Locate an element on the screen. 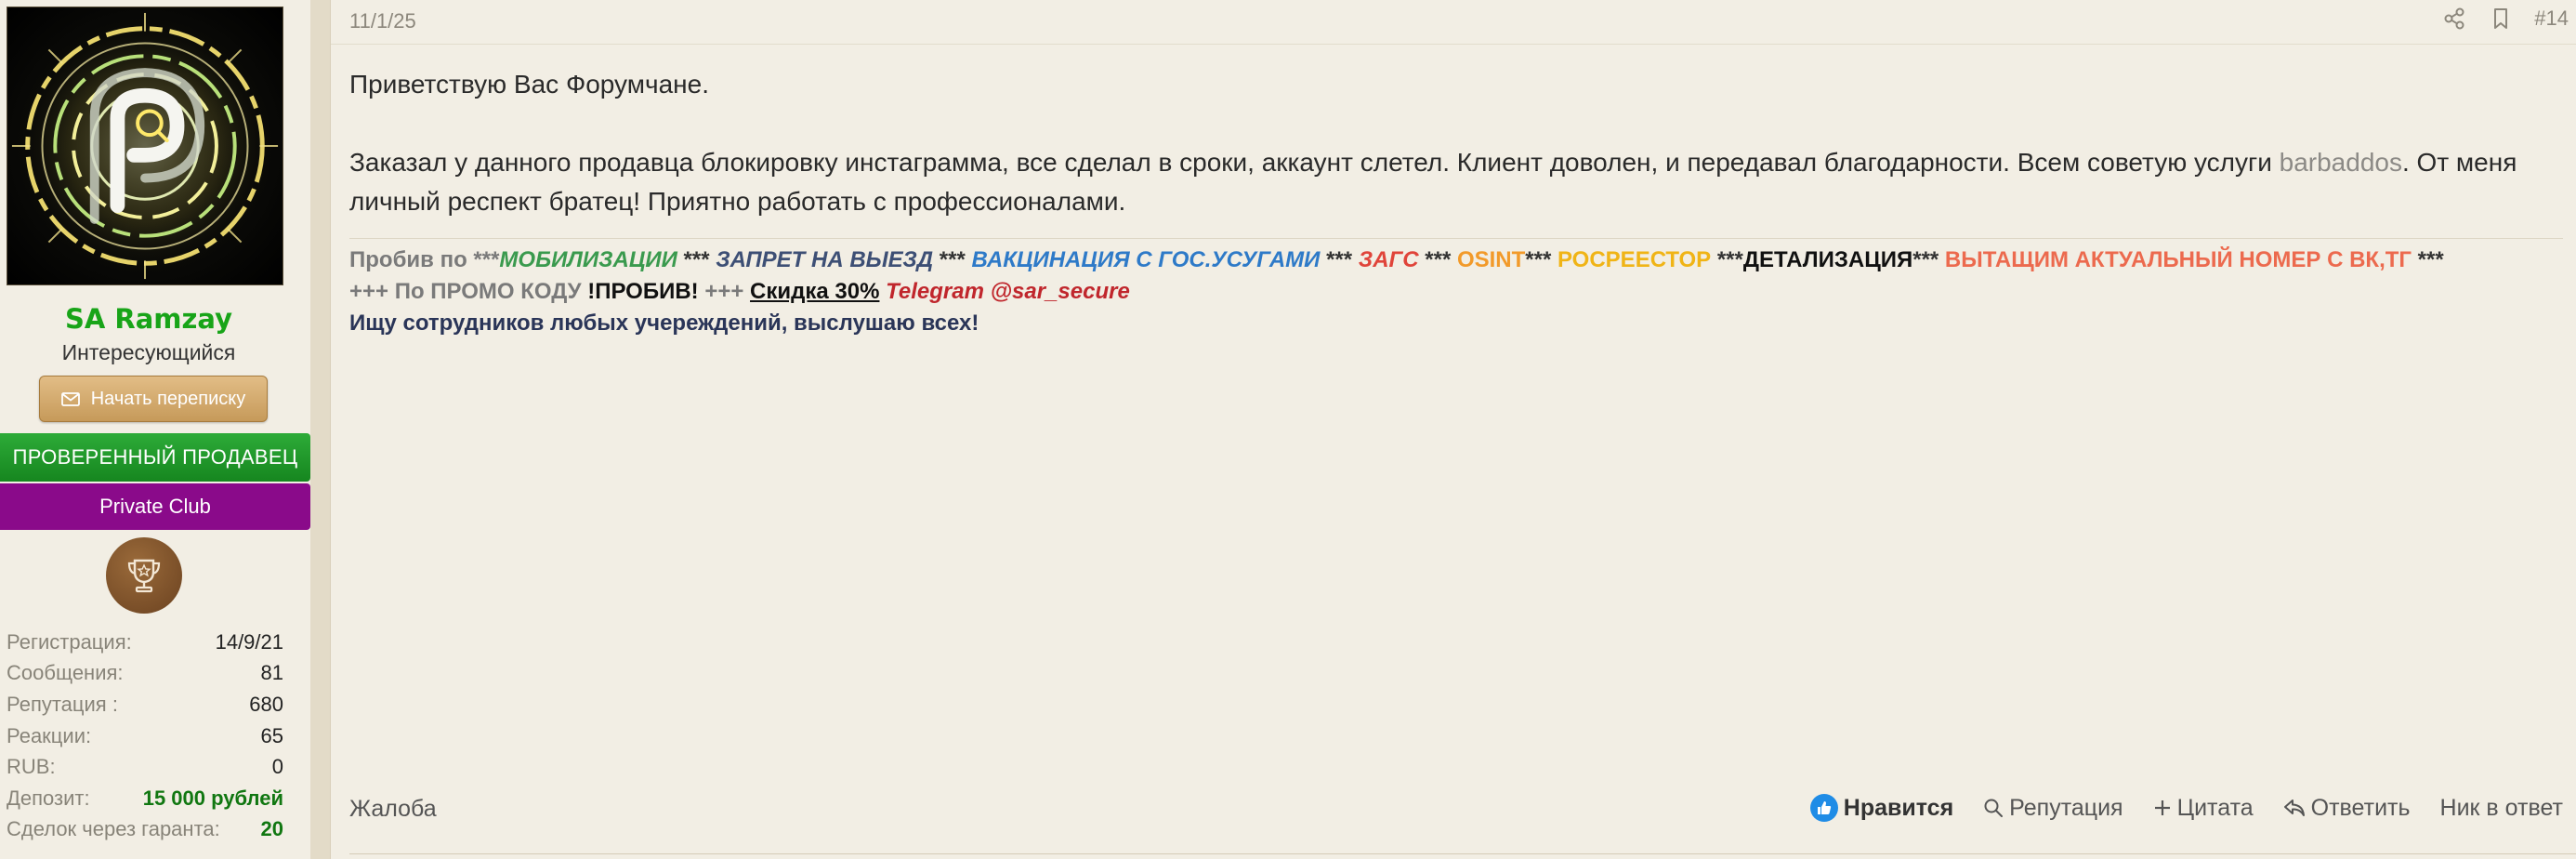 The width and height of the screenshot is (2576, 859). stat-label: Регистрация: is located at coordinates (69, 641).